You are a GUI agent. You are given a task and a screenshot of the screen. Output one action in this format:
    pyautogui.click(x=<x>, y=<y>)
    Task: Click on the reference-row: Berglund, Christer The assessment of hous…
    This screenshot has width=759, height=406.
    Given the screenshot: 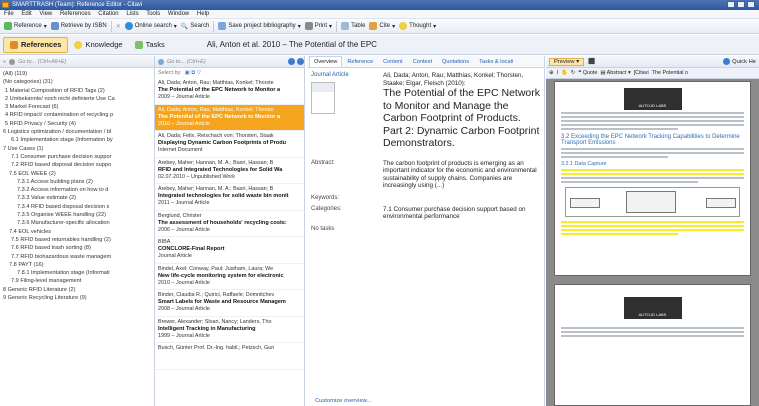 What is the action you would take?
    pyautogui.click(x=229, y=224)
    